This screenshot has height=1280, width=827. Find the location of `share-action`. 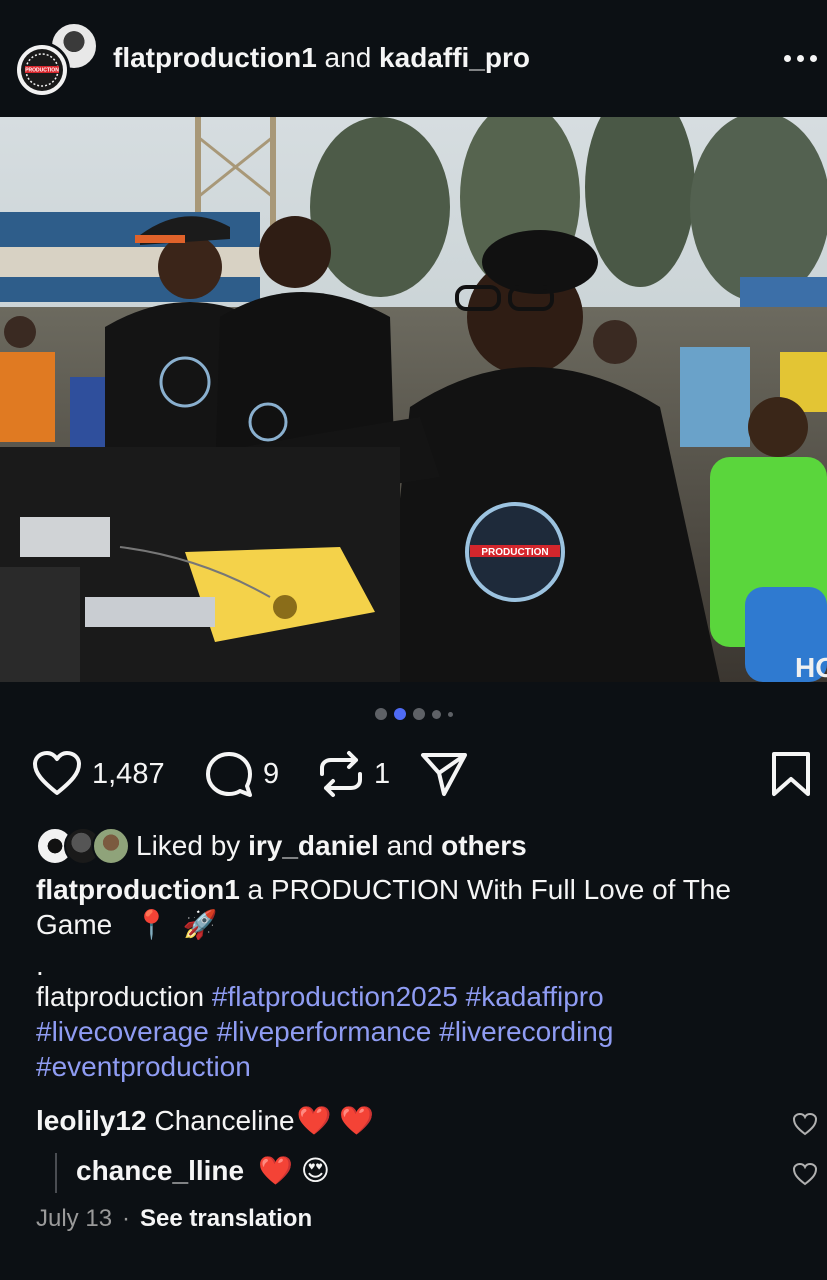

share-action is located at coordinates (444, 774).